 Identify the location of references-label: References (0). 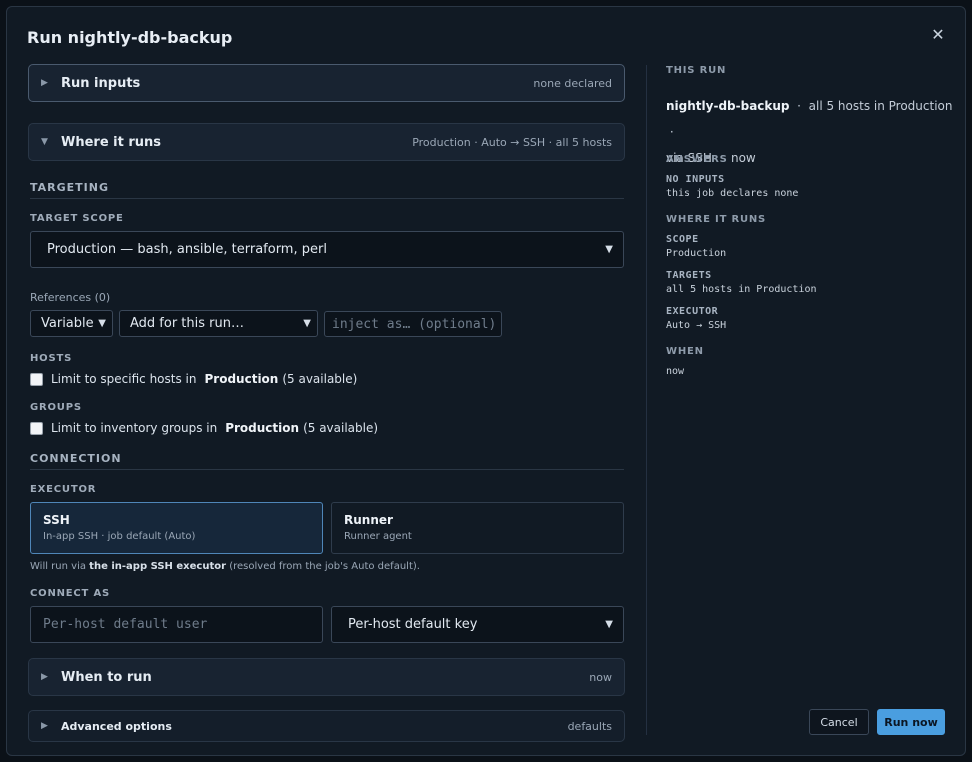
(70, 297).